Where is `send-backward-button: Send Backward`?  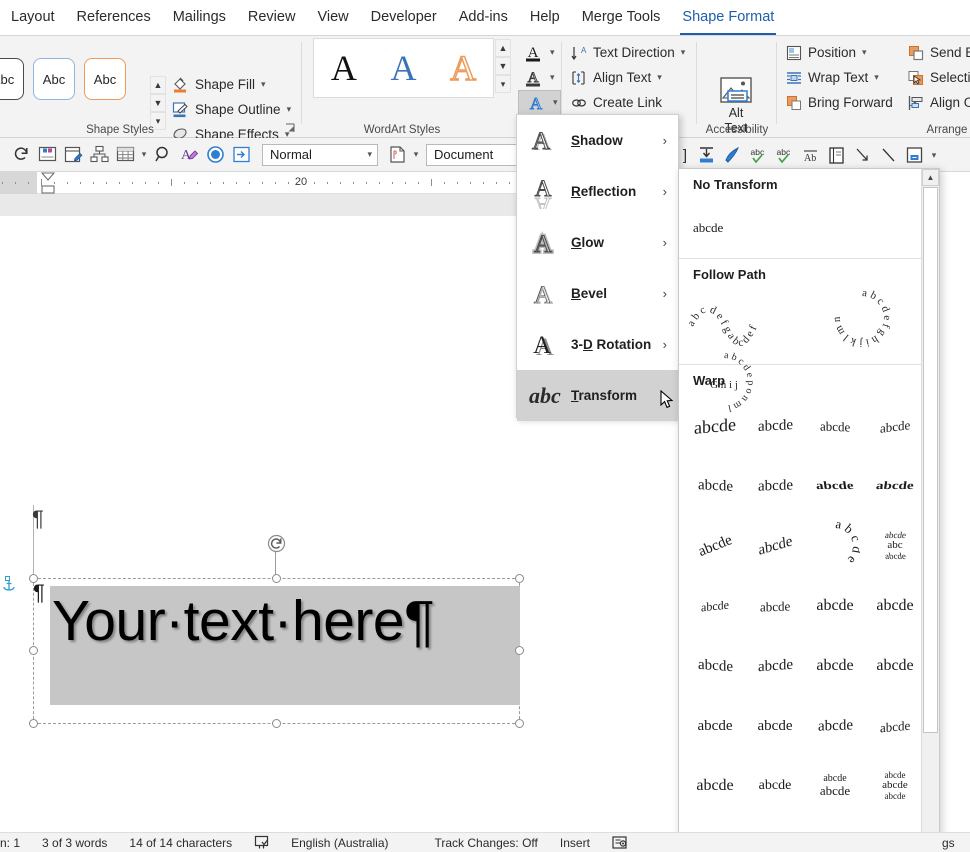
send-backward-button: Send Backward is located at coordinates (939, 52).